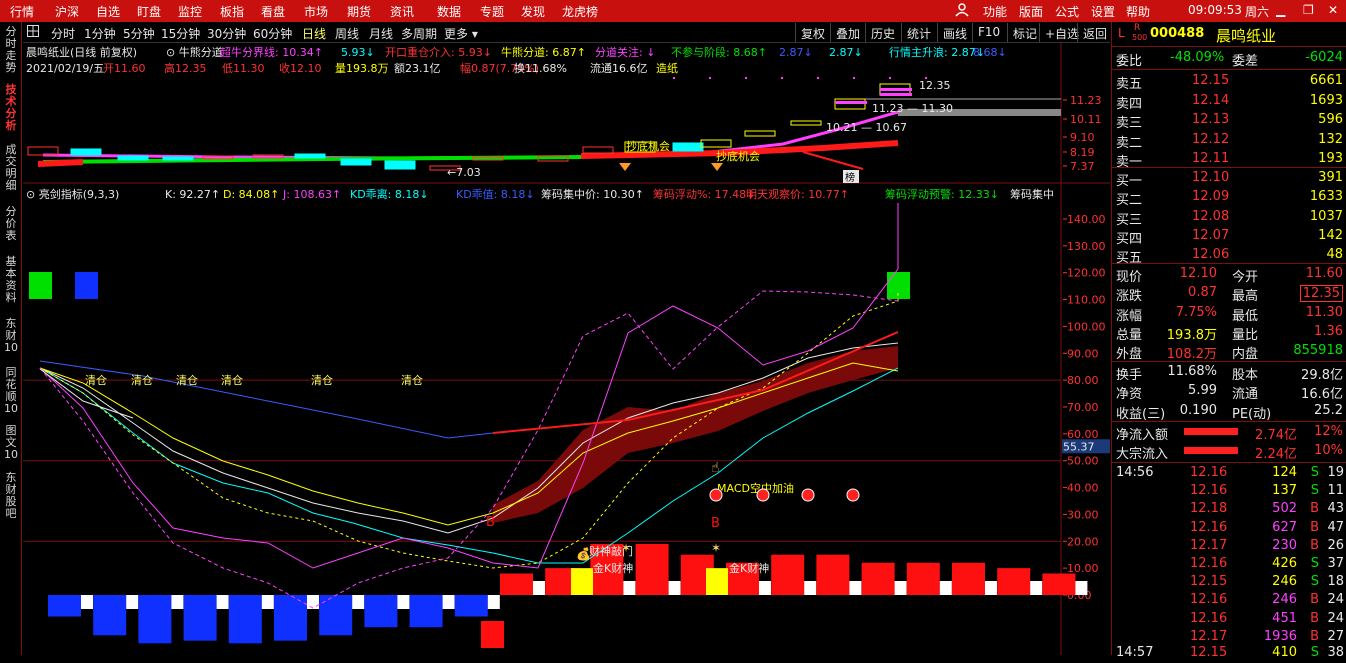 This screenshot has height=663, width=1346. I want to click on bid-price: 12.06, so click(1211, 255).